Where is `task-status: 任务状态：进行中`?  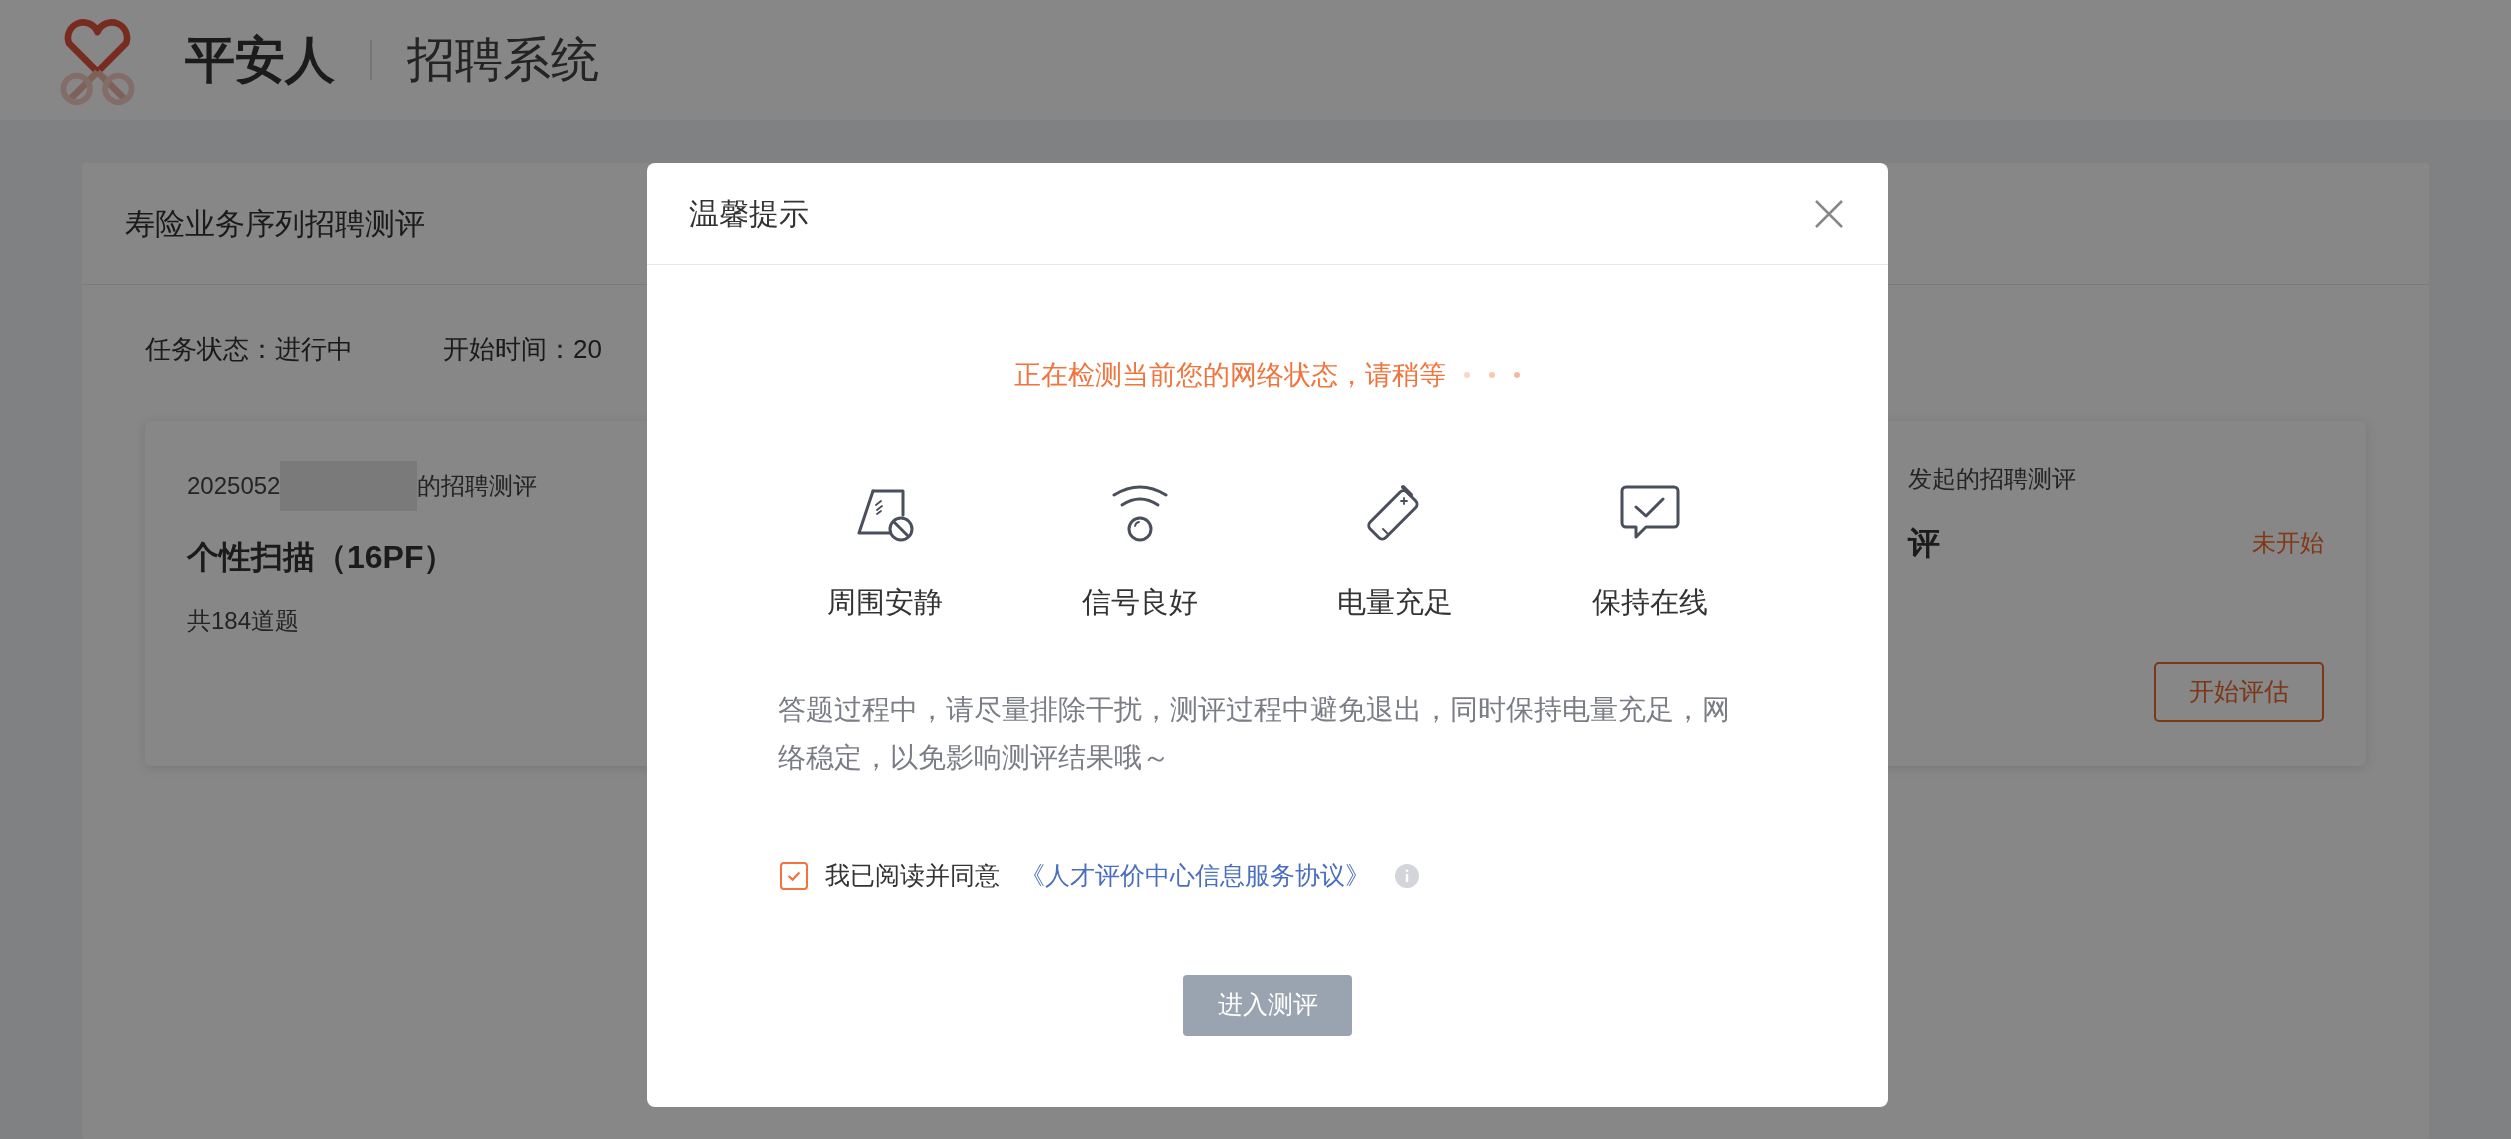 task-status: 任务状态：进行中 is located at coordinates (249, 349).